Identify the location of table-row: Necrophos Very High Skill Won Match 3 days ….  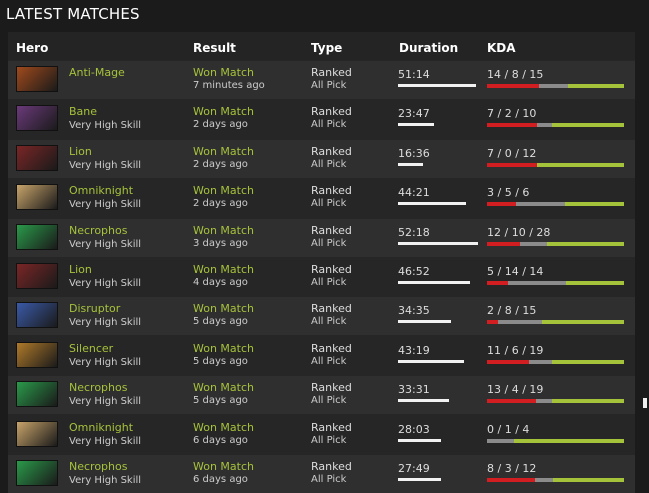
(321, 237).